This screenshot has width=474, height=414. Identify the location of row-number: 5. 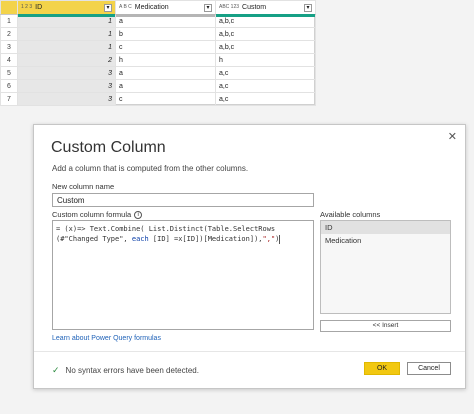
(9, 73).